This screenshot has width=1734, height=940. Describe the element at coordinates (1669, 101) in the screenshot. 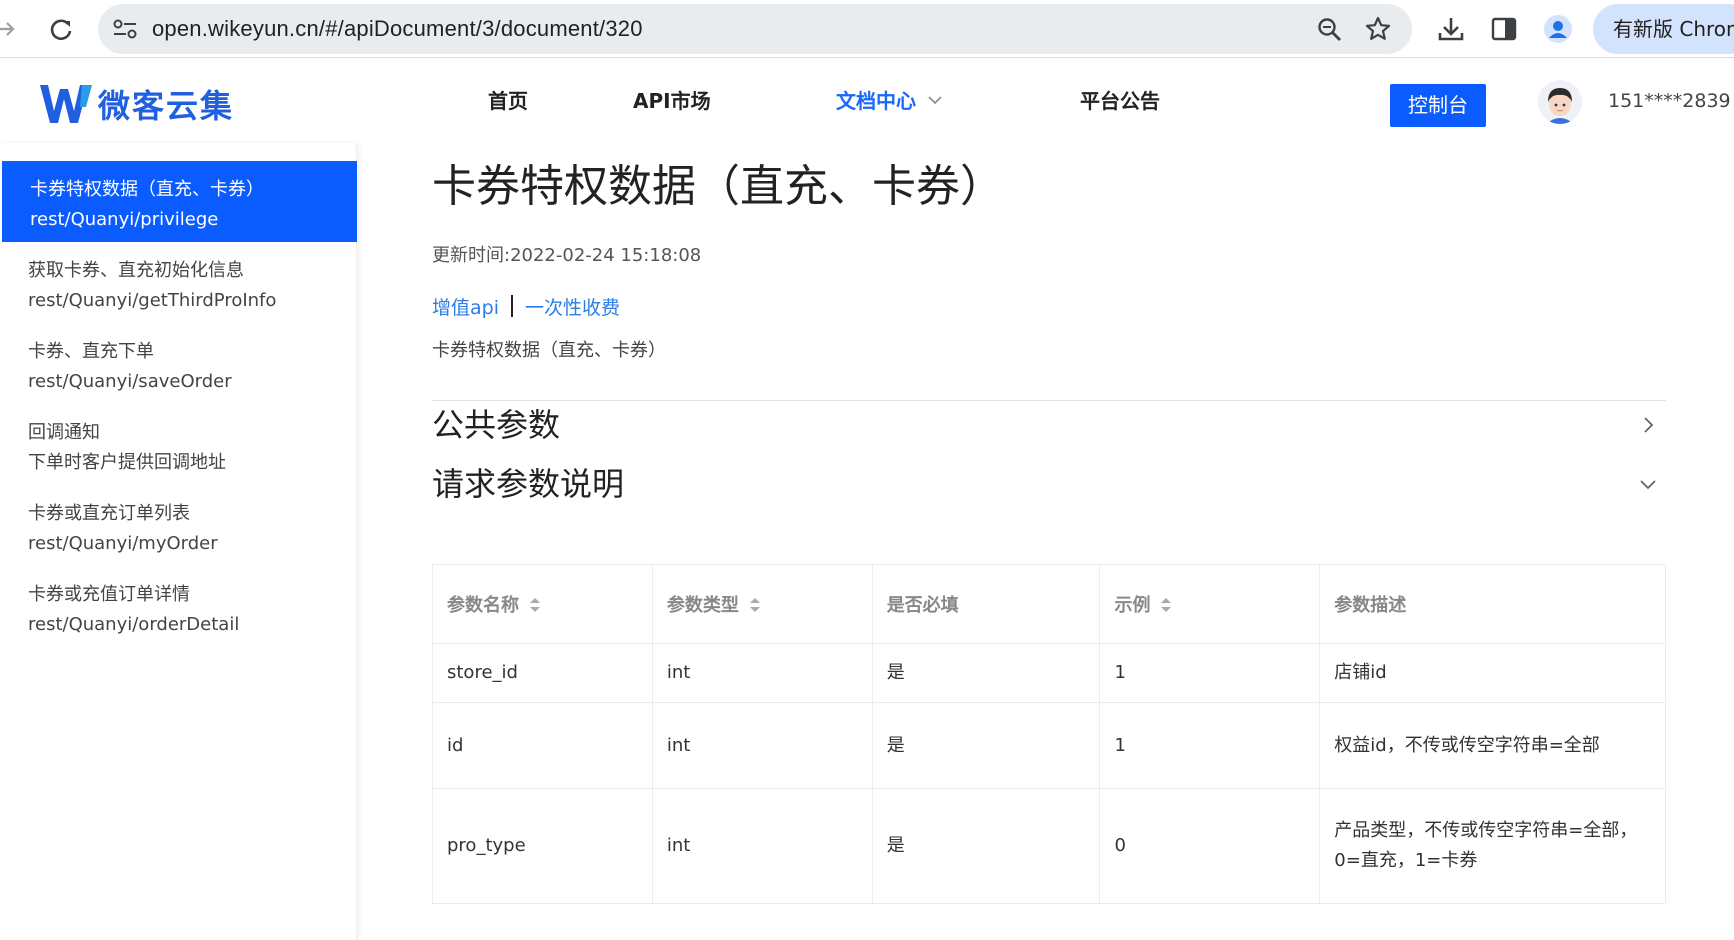

I see `user-phone: 151****2839` at that location.